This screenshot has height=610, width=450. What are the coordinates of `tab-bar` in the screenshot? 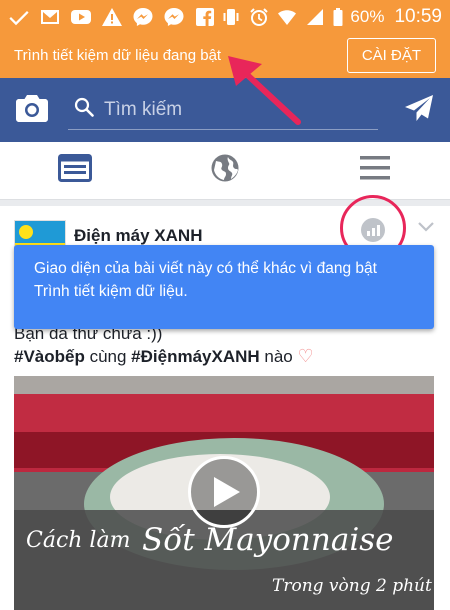 It's located at (225, 171).